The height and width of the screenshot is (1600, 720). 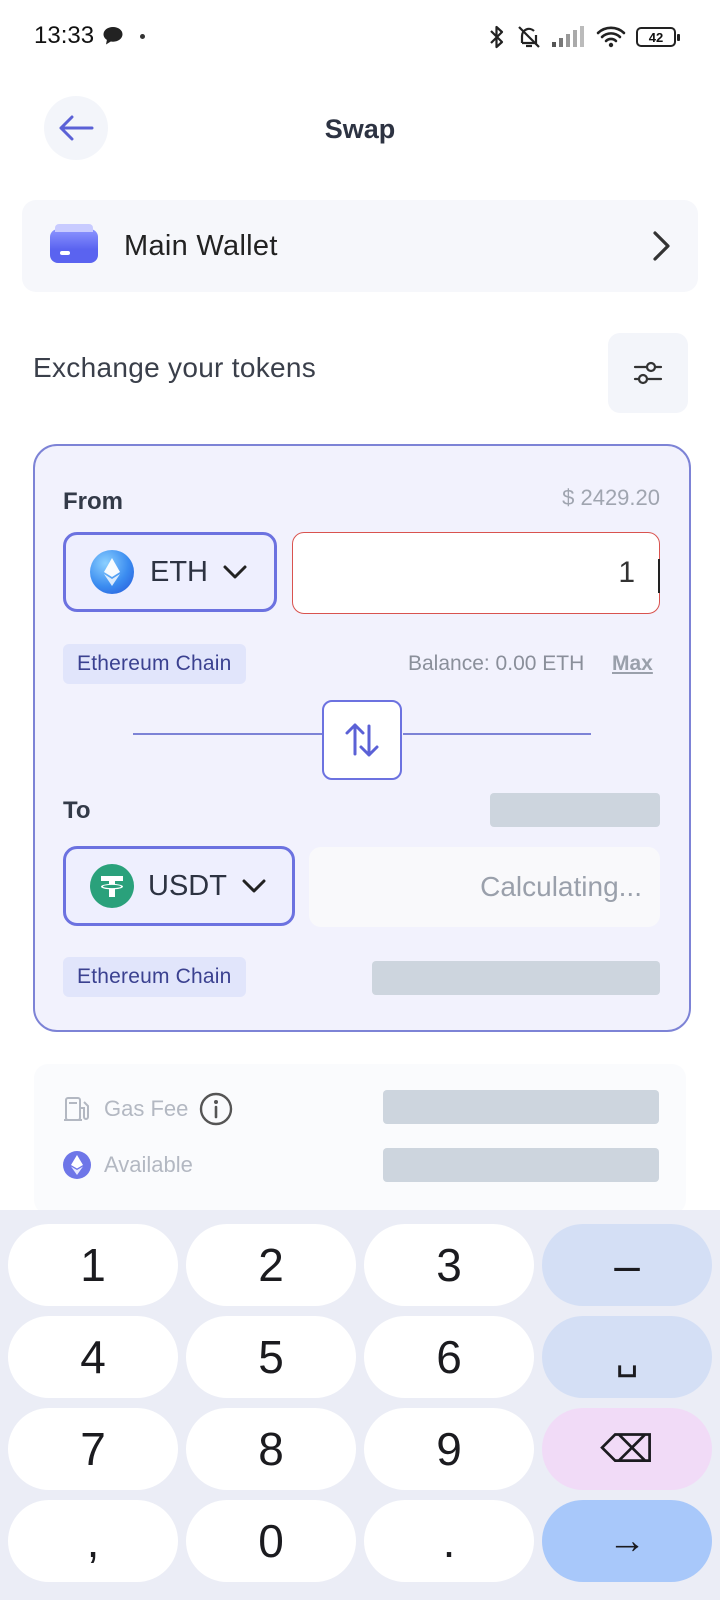 What do you see at coordinates (568, 36) in the screenshot?
I see `signal-icon` at bounding box center [568, 36].